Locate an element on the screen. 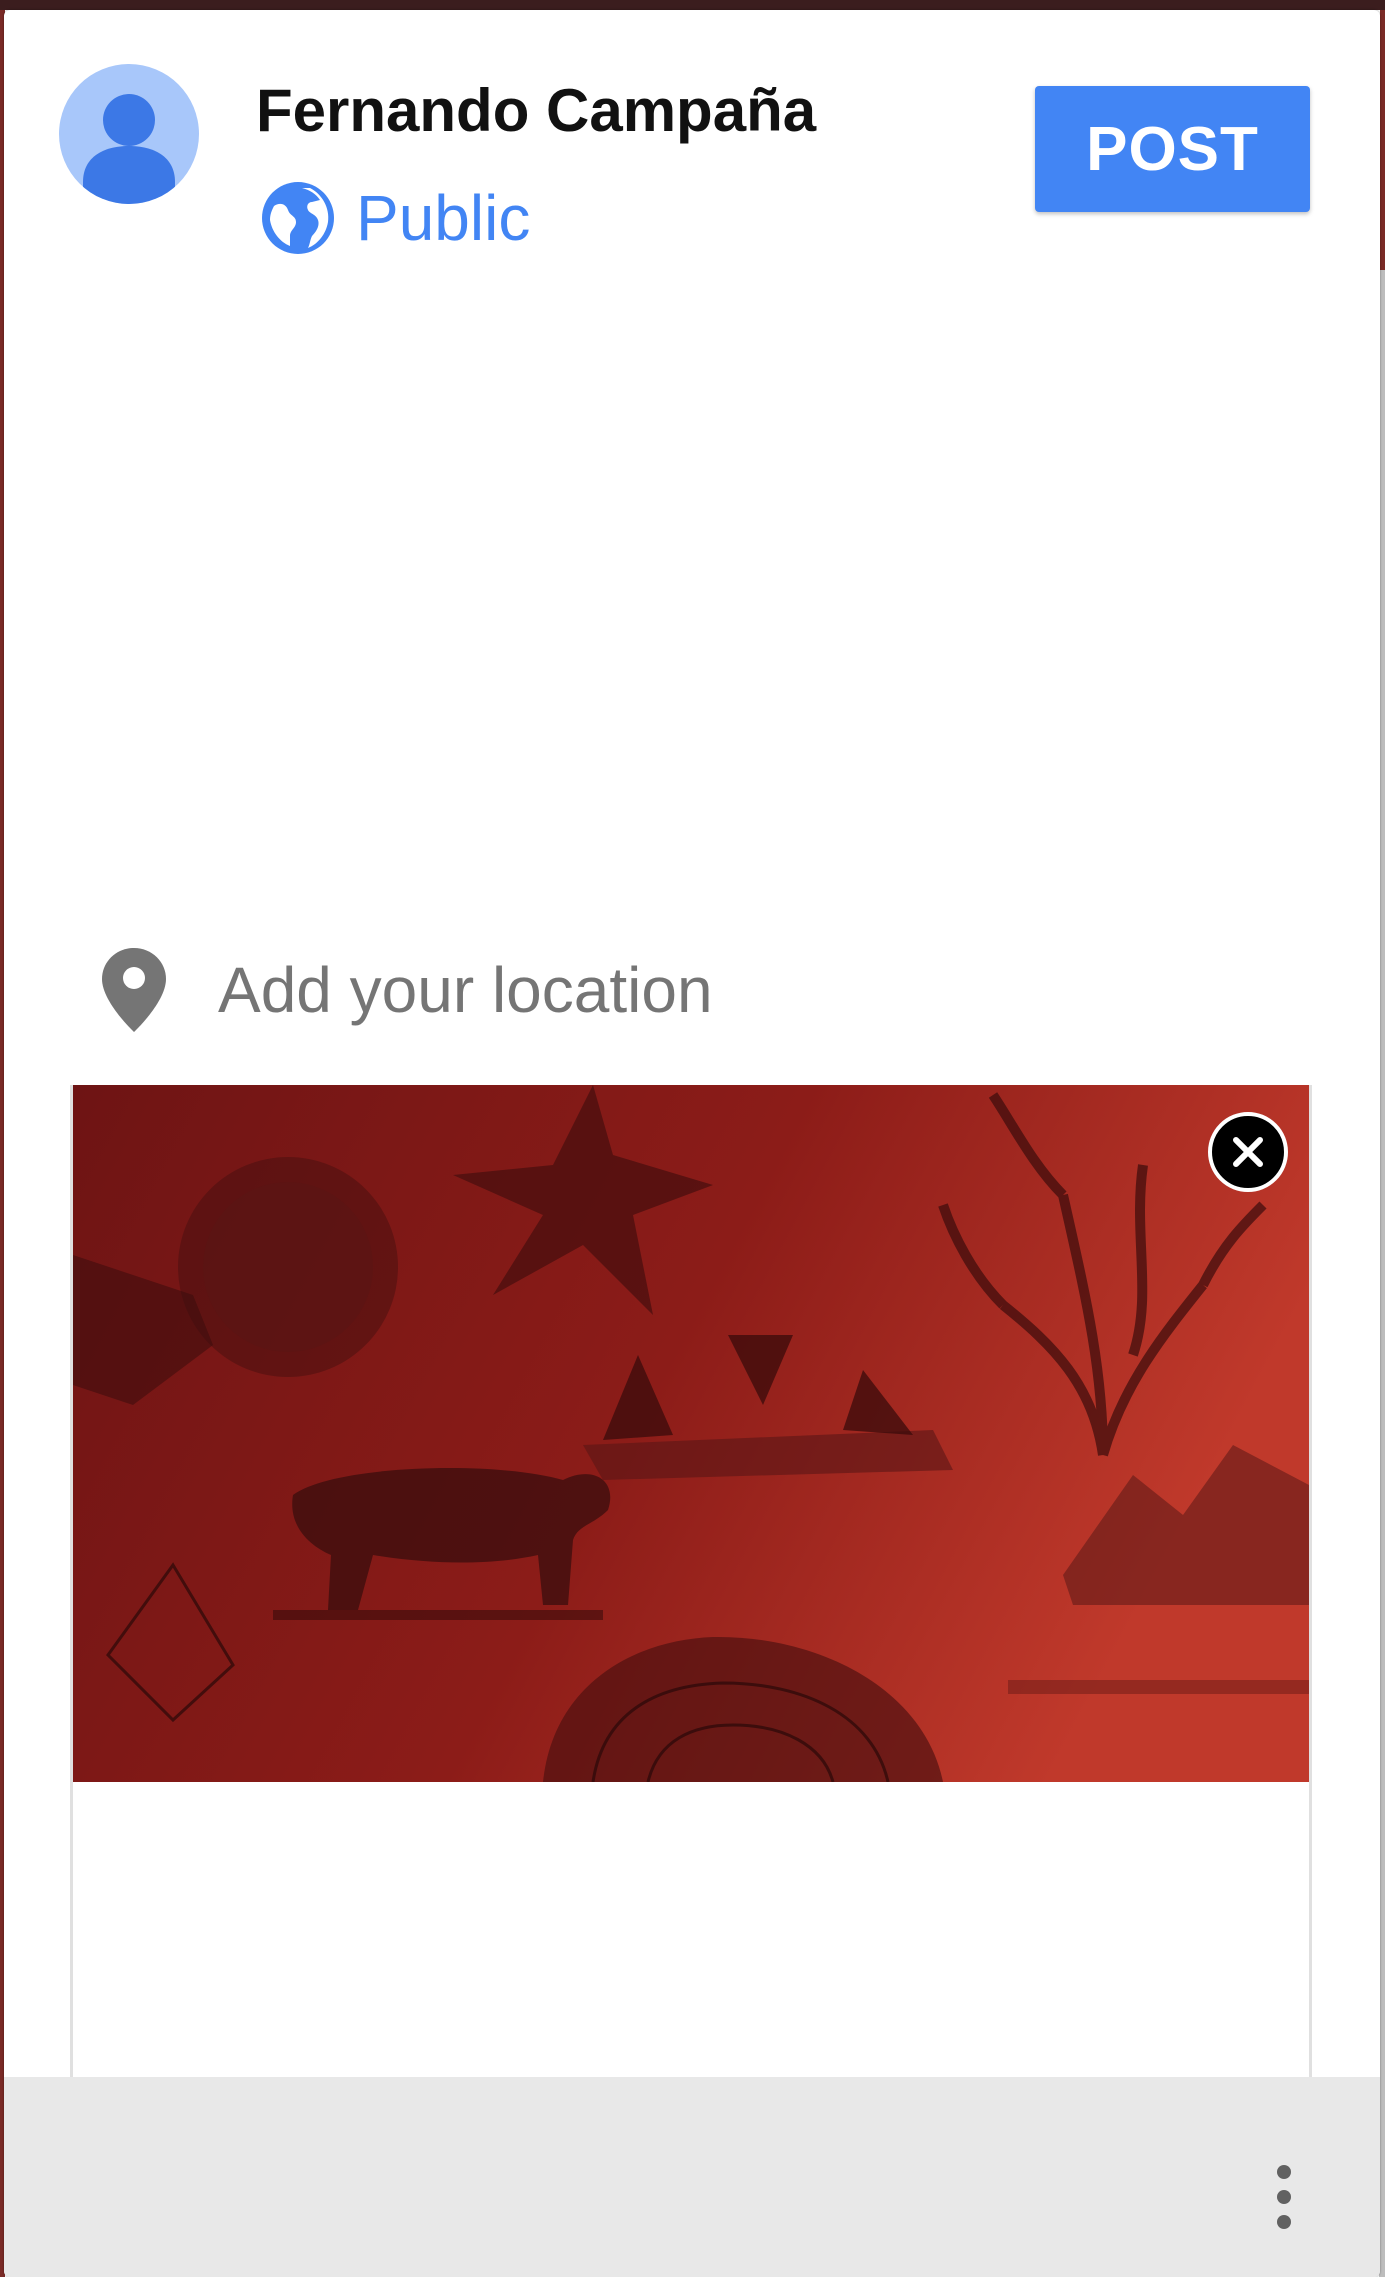  bottom-toolbar is located at coordinates (692, 2177).